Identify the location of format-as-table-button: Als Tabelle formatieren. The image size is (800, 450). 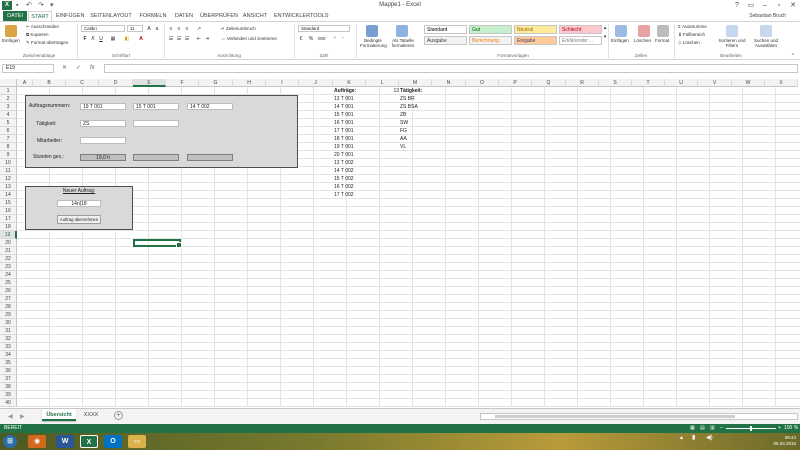
(403, 43).